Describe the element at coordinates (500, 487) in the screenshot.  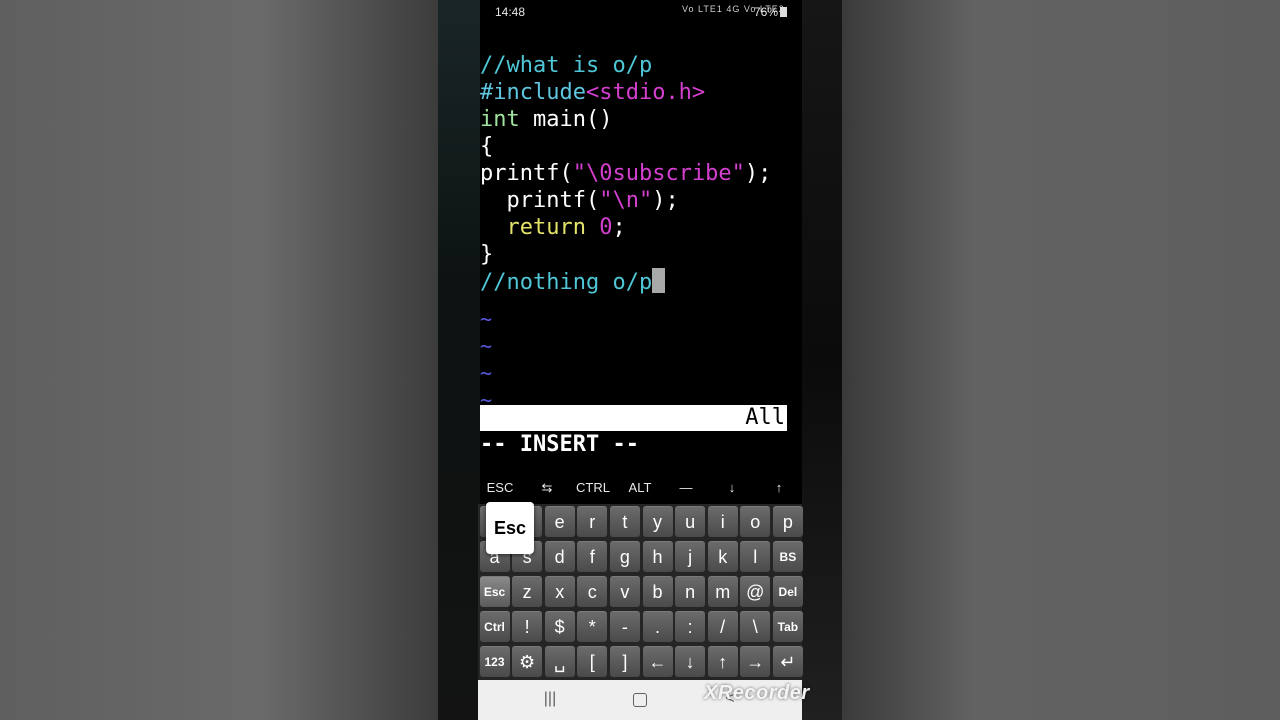
I see `extra-key-esc: ESC` at that location.